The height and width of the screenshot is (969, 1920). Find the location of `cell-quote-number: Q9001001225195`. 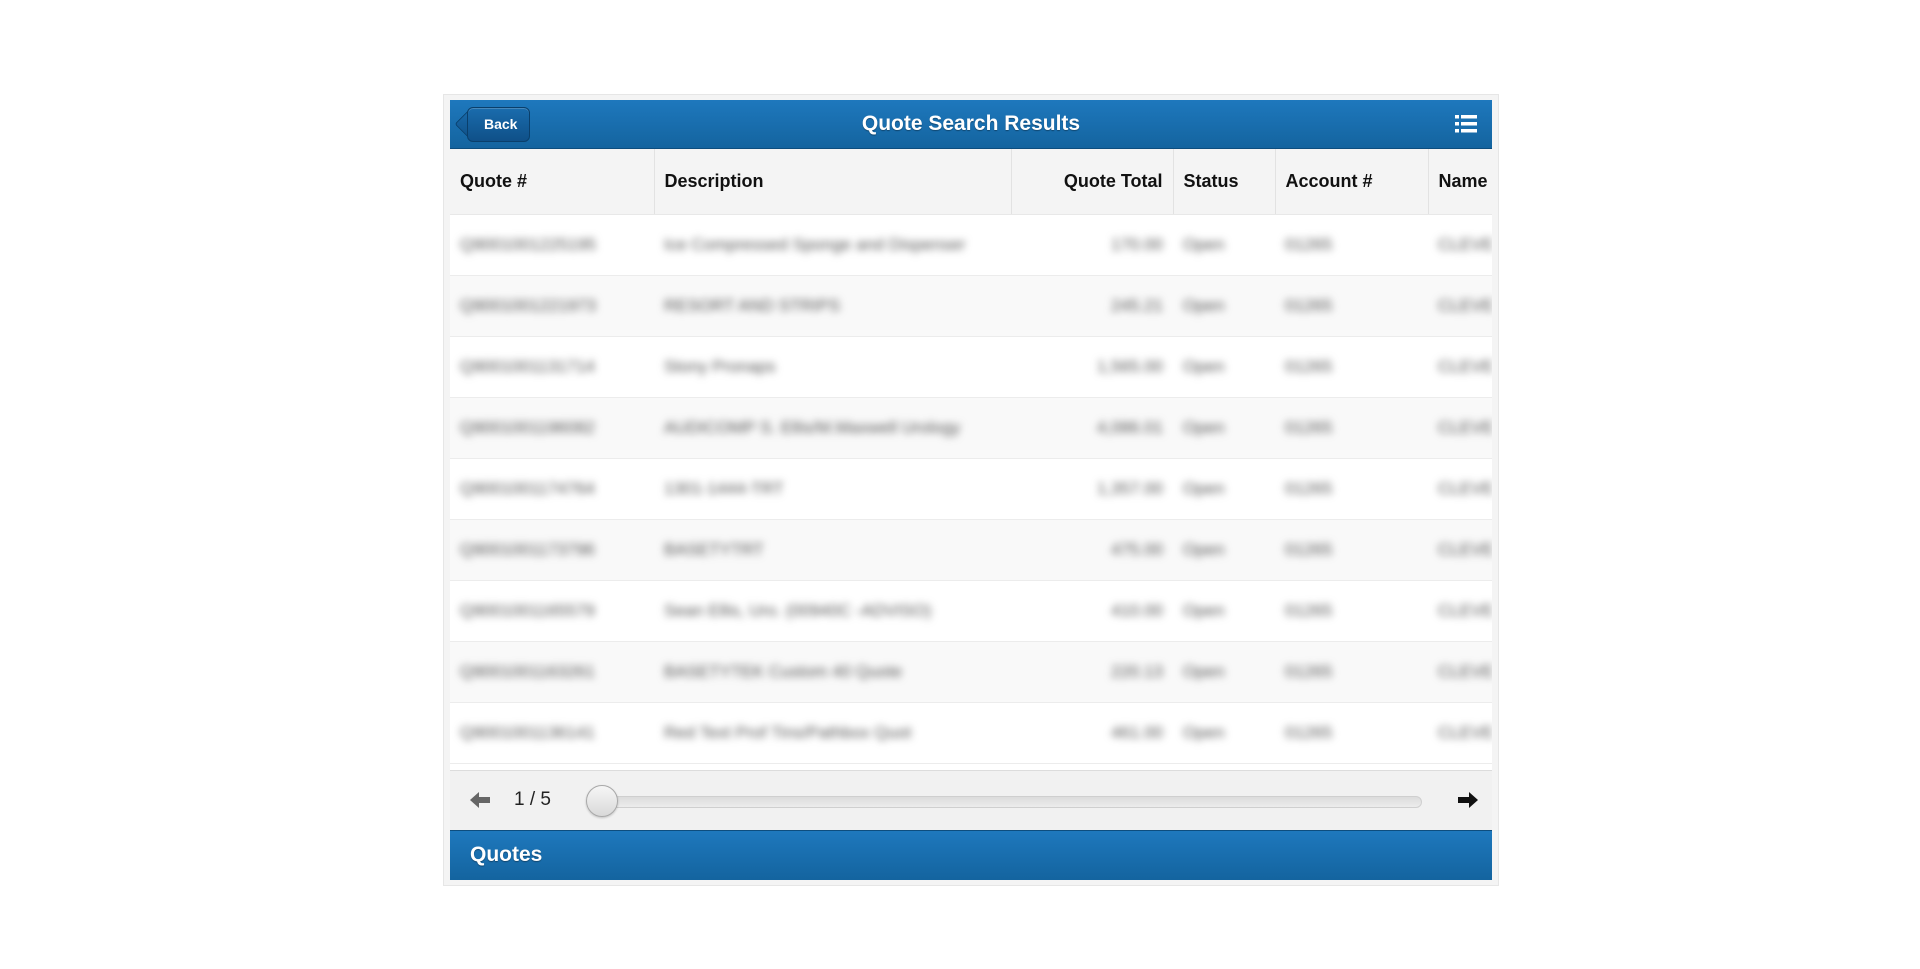

cell-quote-number: Q9001001225195 is located at coordinates (552, 245).